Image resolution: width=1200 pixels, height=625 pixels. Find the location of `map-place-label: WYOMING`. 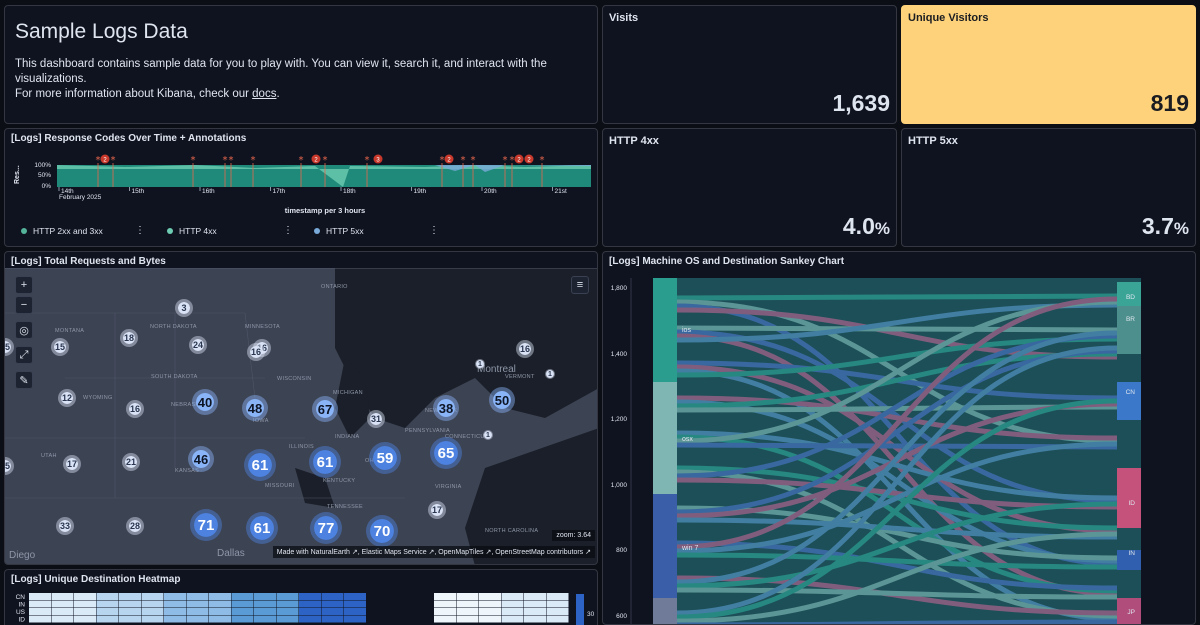

map-place-label: WYOMING is located at coordinates (98, 398).